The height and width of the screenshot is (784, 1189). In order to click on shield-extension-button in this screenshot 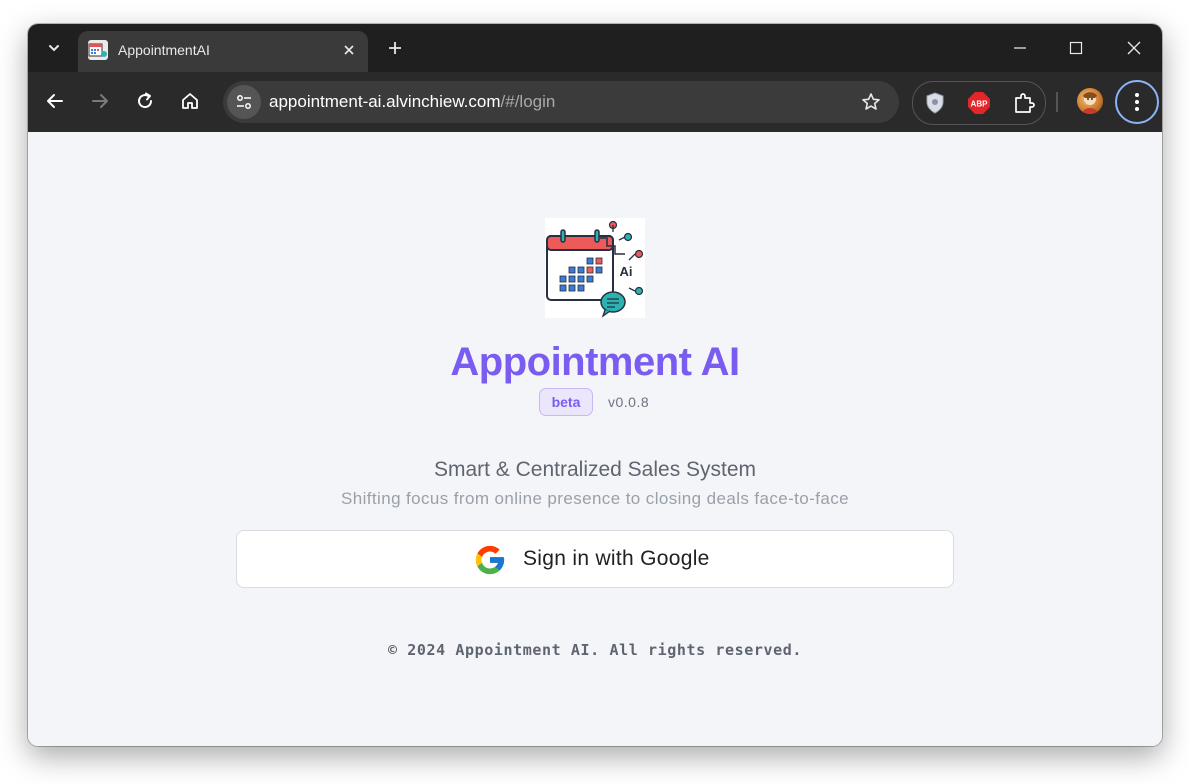, I will do `click(935, 103)`.